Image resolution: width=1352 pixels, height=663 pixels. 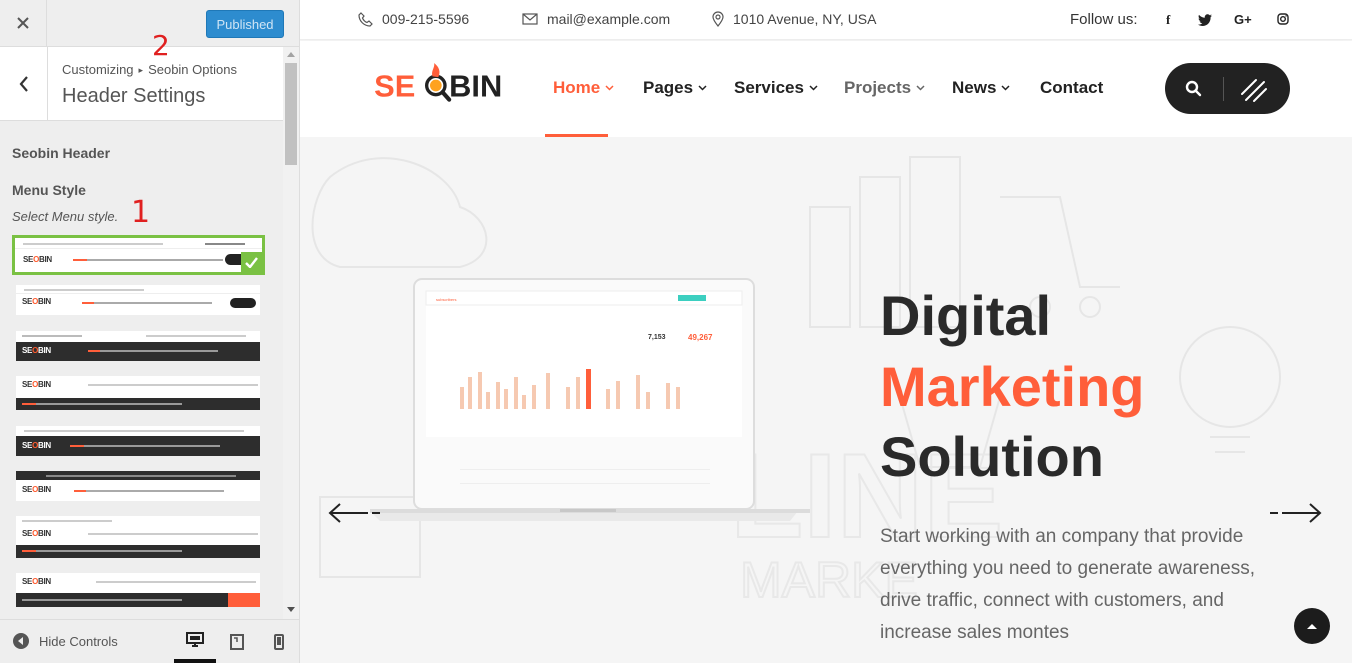 I want to click on nav-home: Home, so click(x=583, y=88).